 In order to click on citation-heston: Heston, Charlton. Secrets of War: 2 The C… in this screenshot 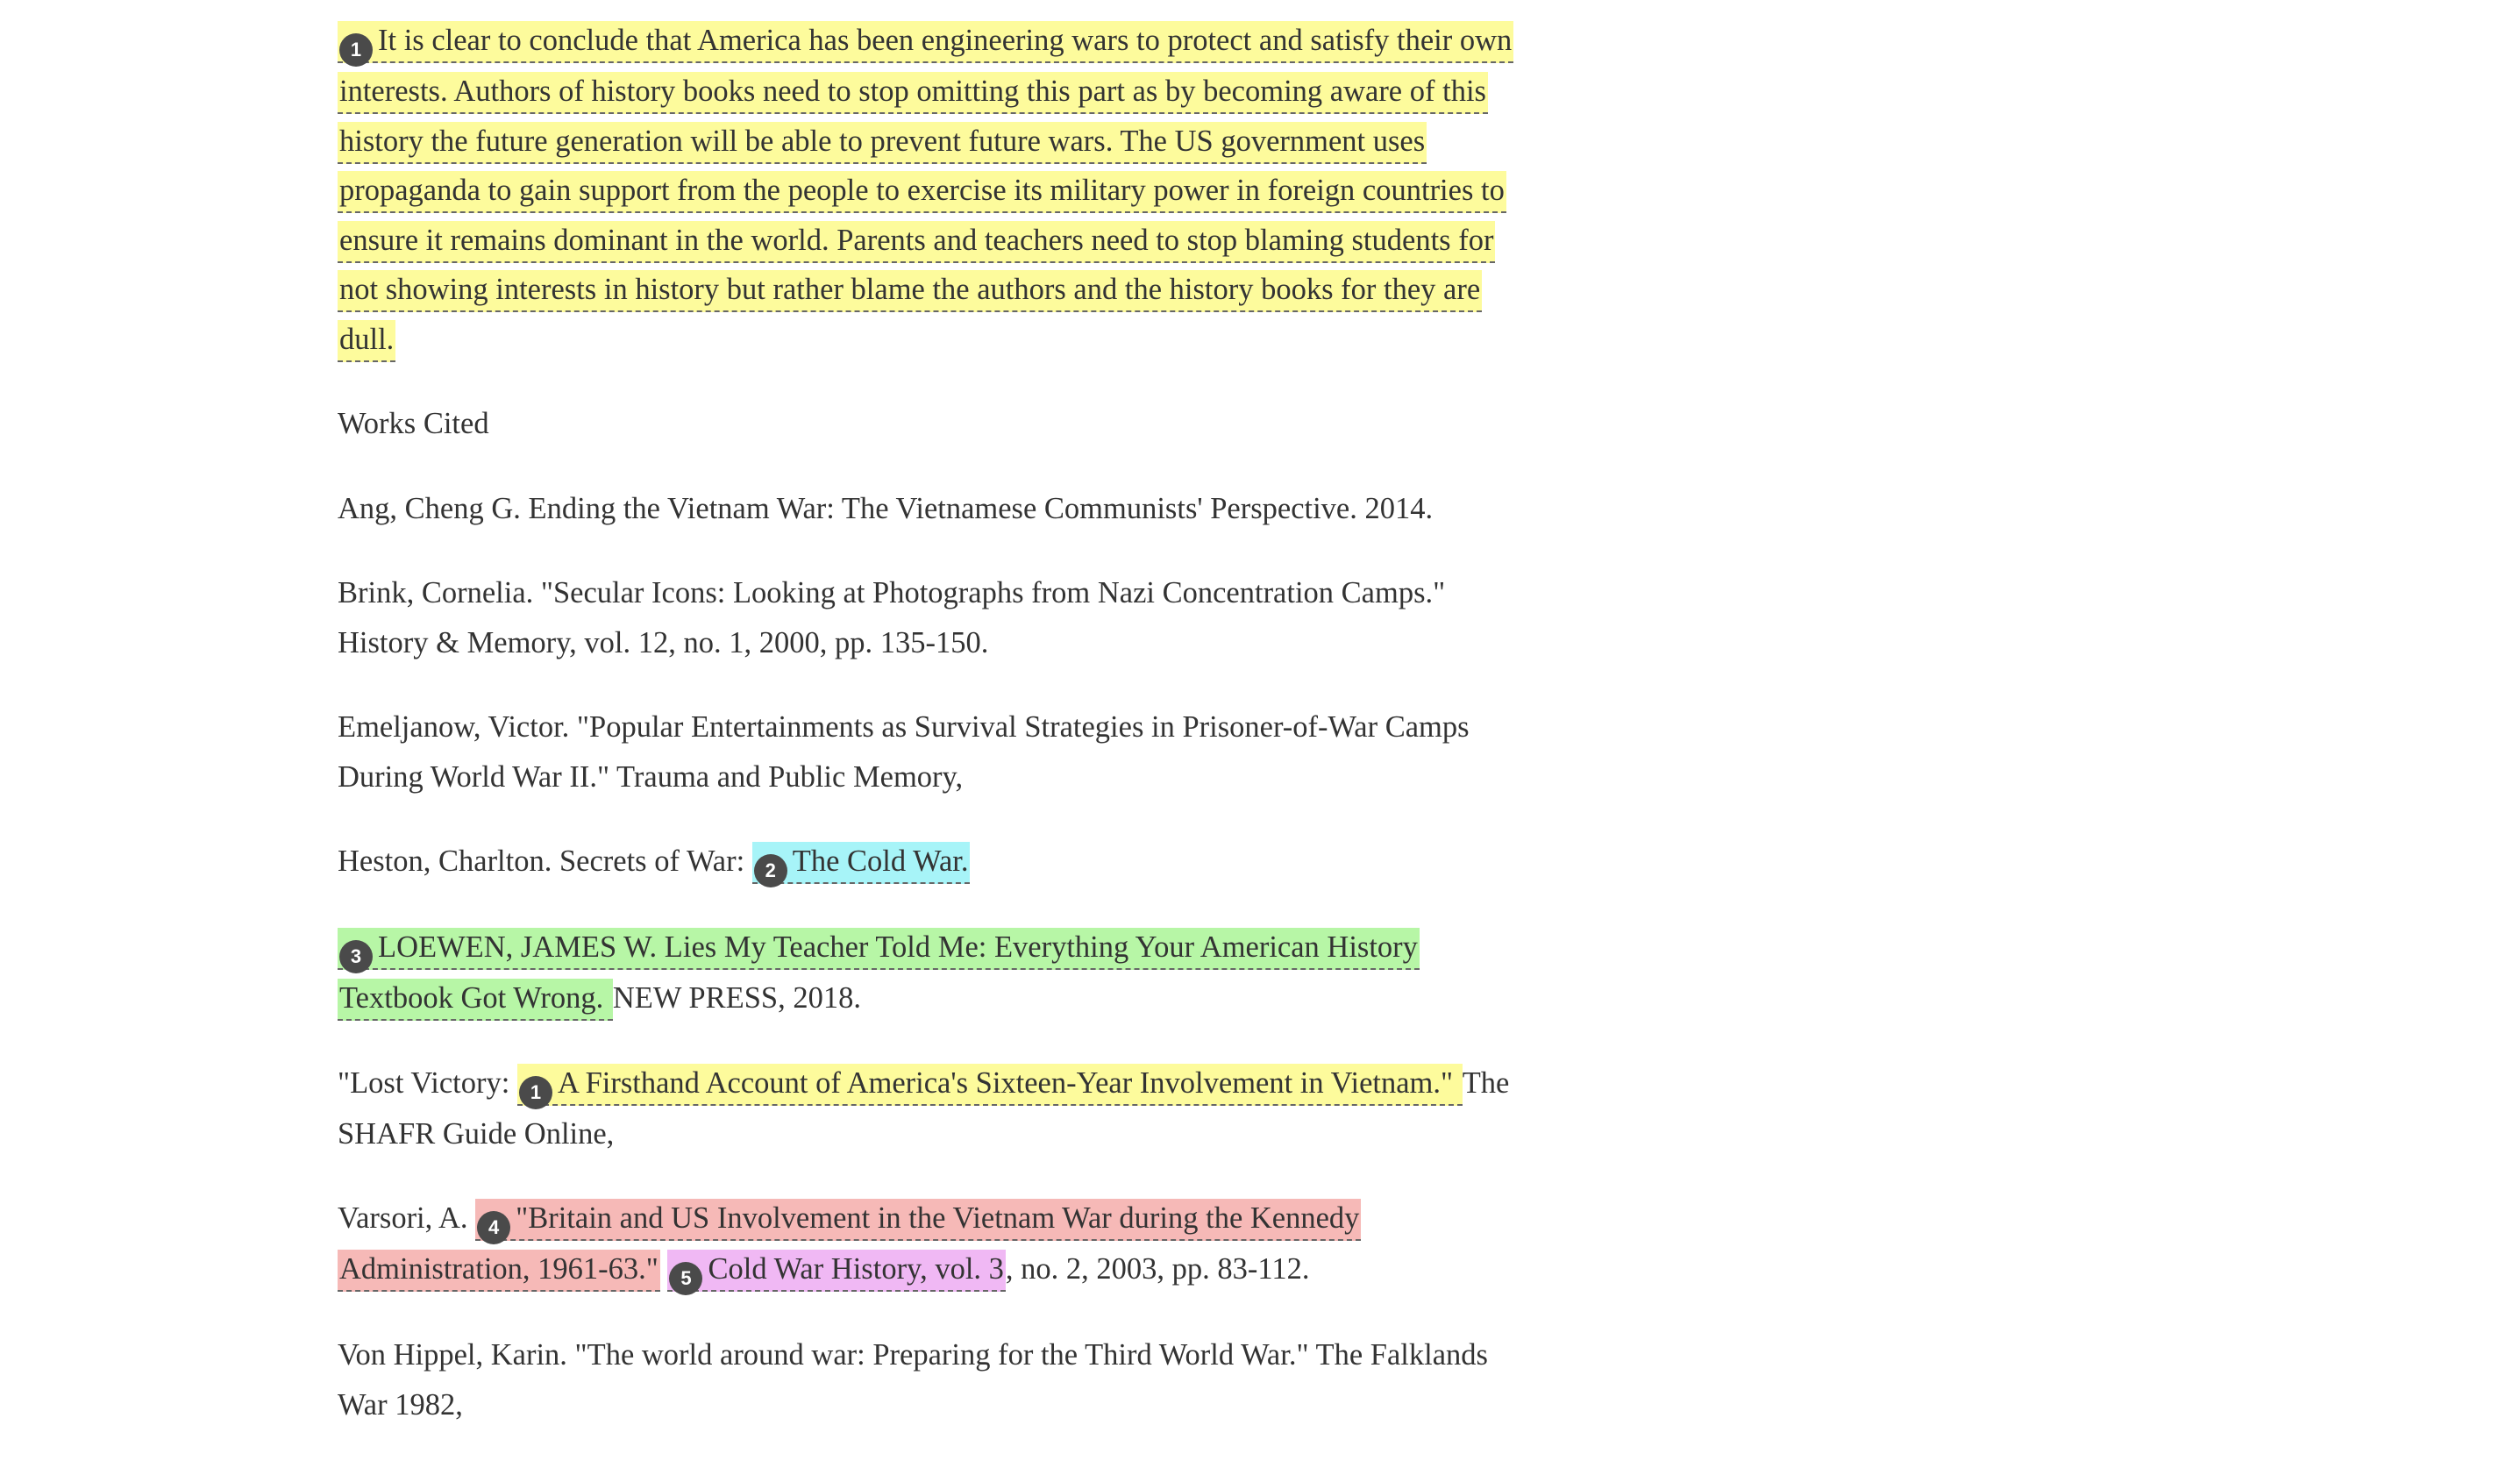, I will do `click(925, 862)`.